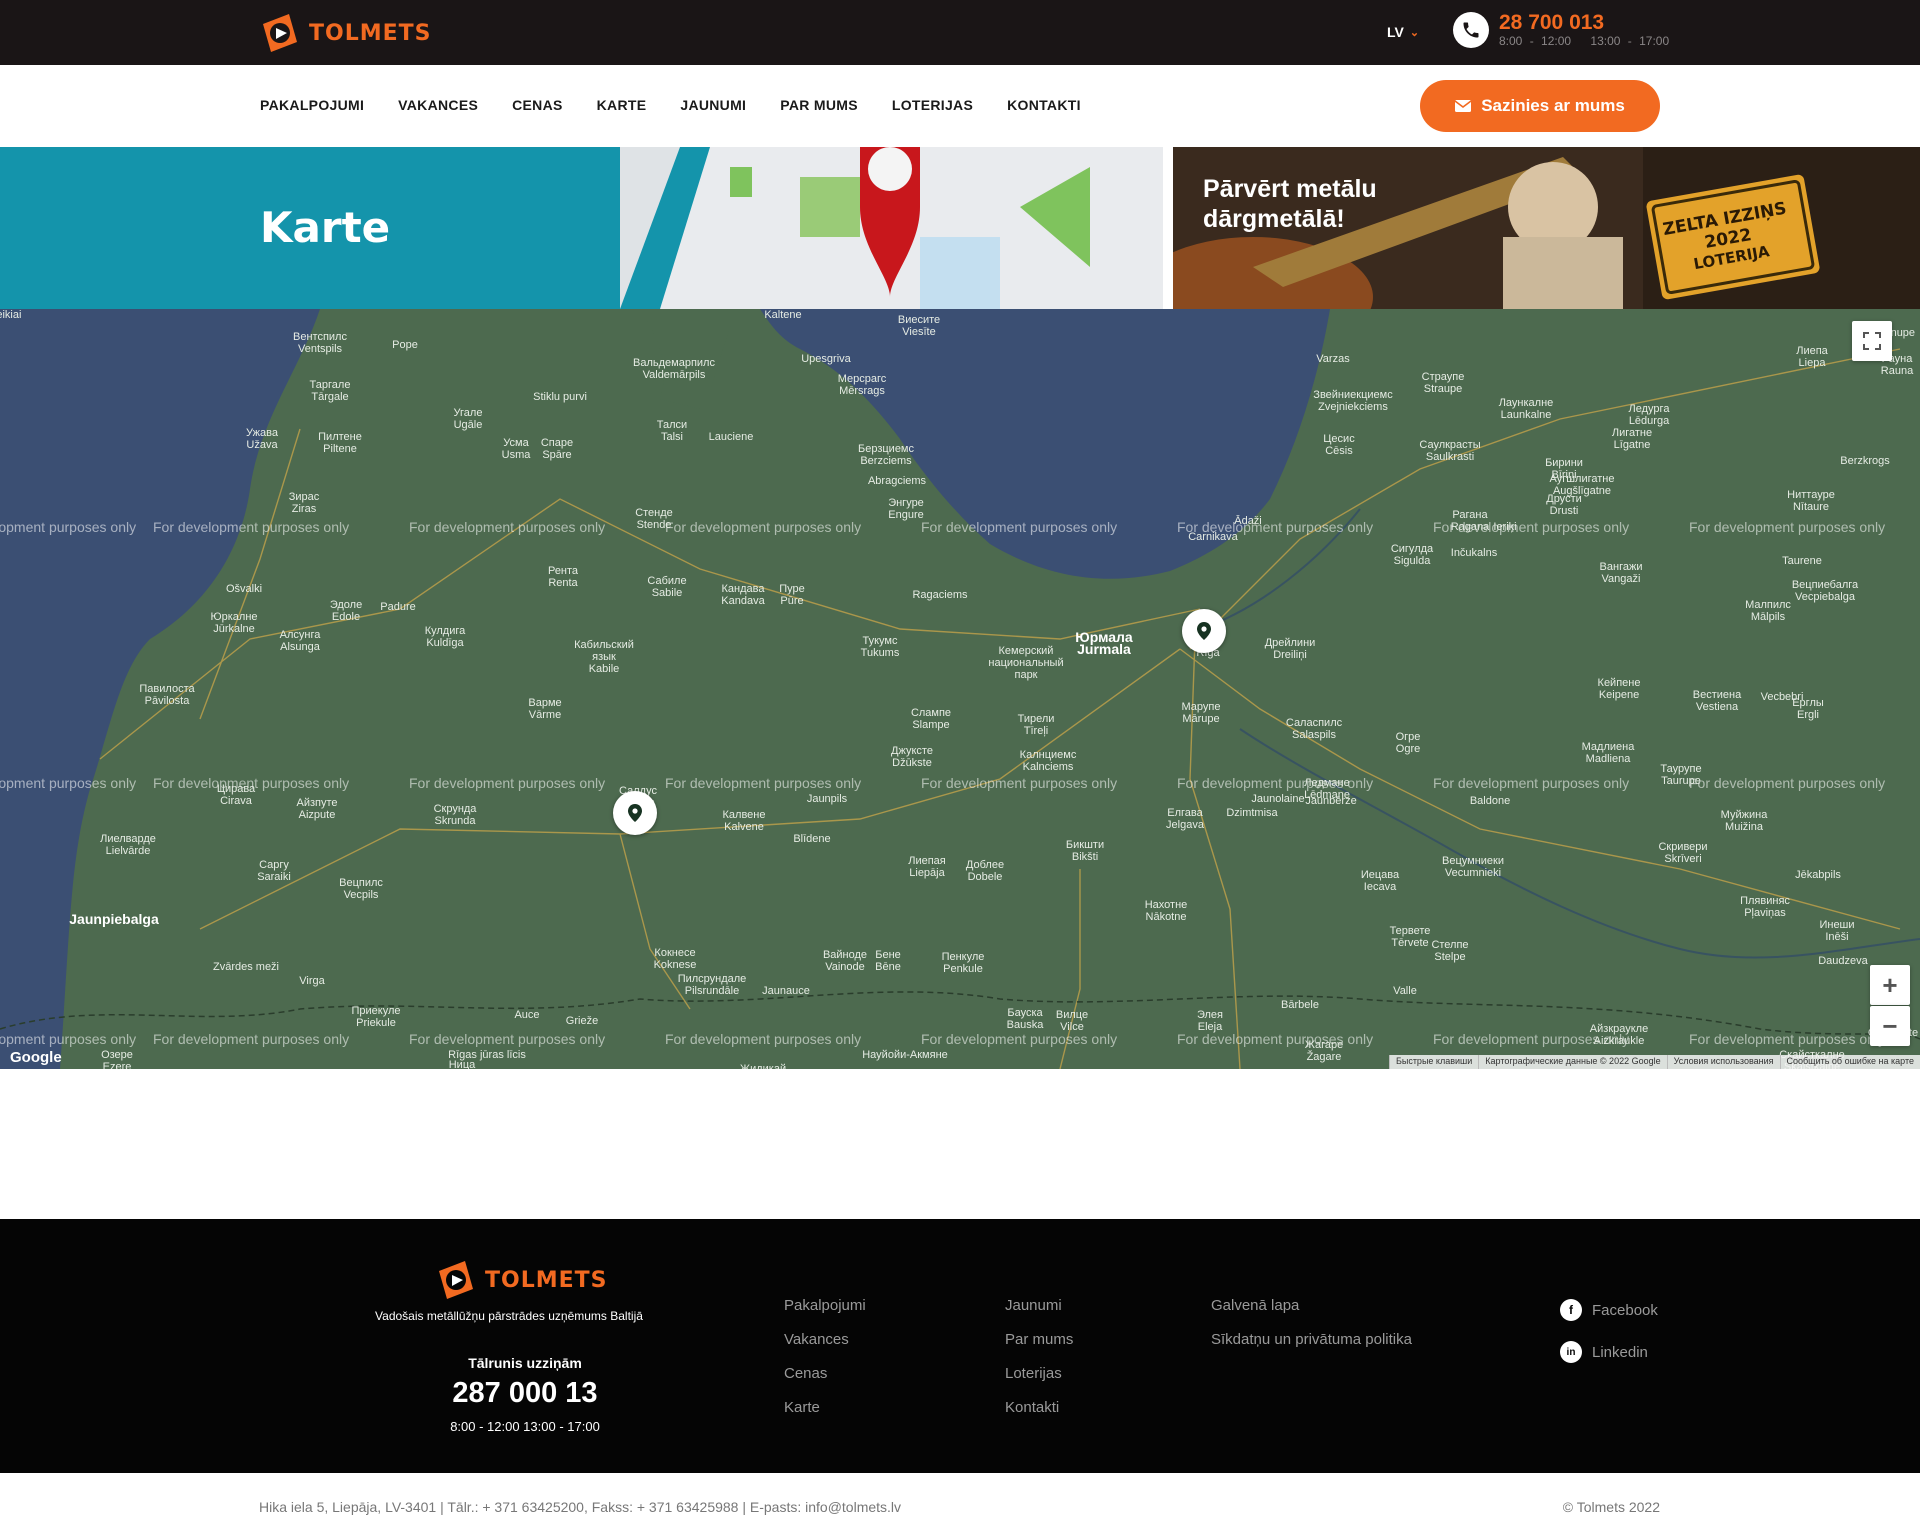  I want to click on footer-link-par-mums: Par mums, so click(1039, 1340).